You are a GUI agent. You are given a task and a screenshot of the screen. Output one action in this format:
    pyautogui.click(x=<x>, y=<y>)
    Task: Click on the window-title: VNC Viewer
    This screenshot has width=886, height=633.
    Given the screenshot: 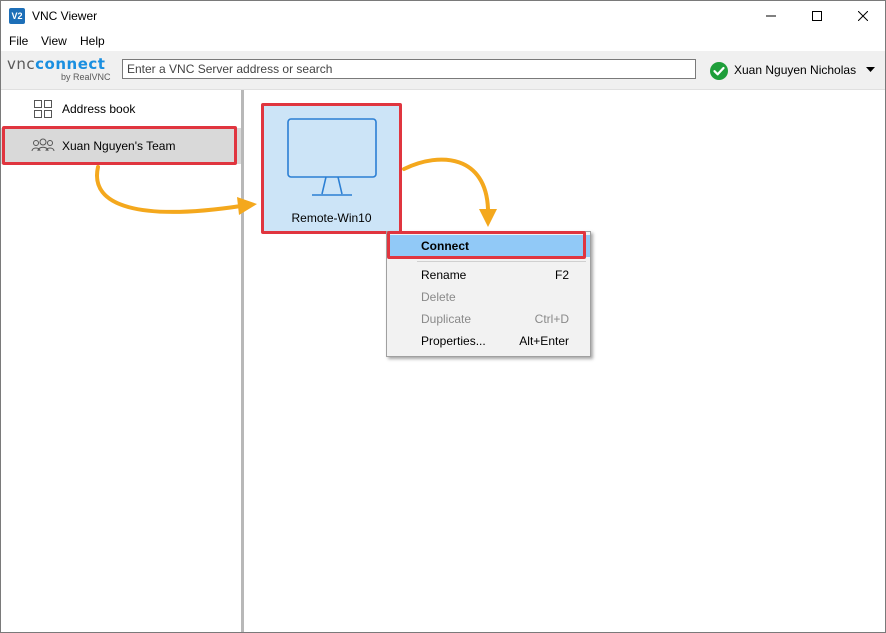 What is the action you would take?
    pyautogui.click(x=65, y=16)
    